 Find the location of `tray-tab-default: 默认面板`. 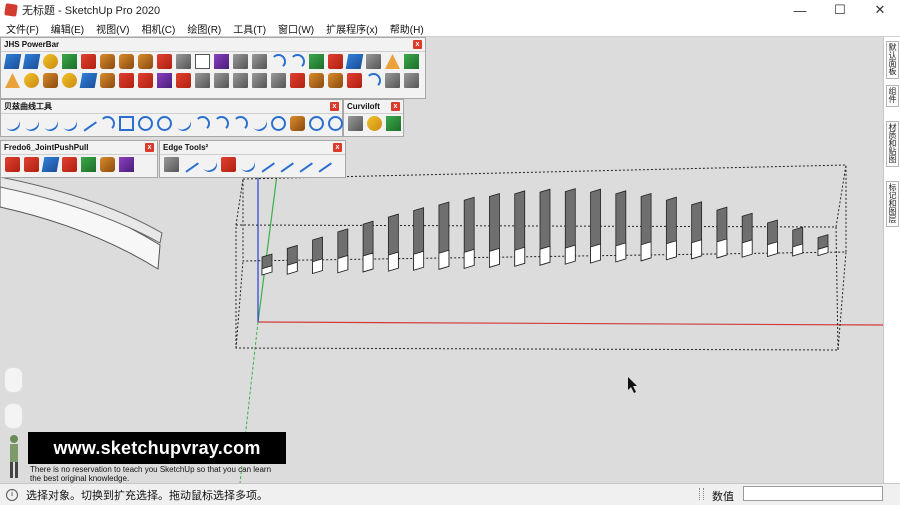

tray-tab-default: 默认面板 is located at coordinates (892, 60).